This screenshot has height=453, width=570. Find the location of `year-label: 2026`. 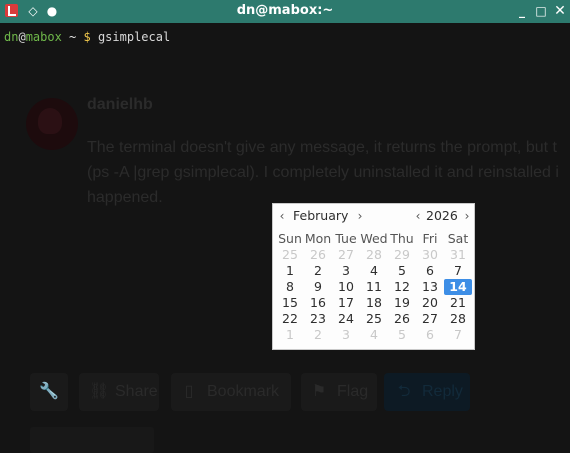

year-label: 2026 is located at coordinates (442, 215).